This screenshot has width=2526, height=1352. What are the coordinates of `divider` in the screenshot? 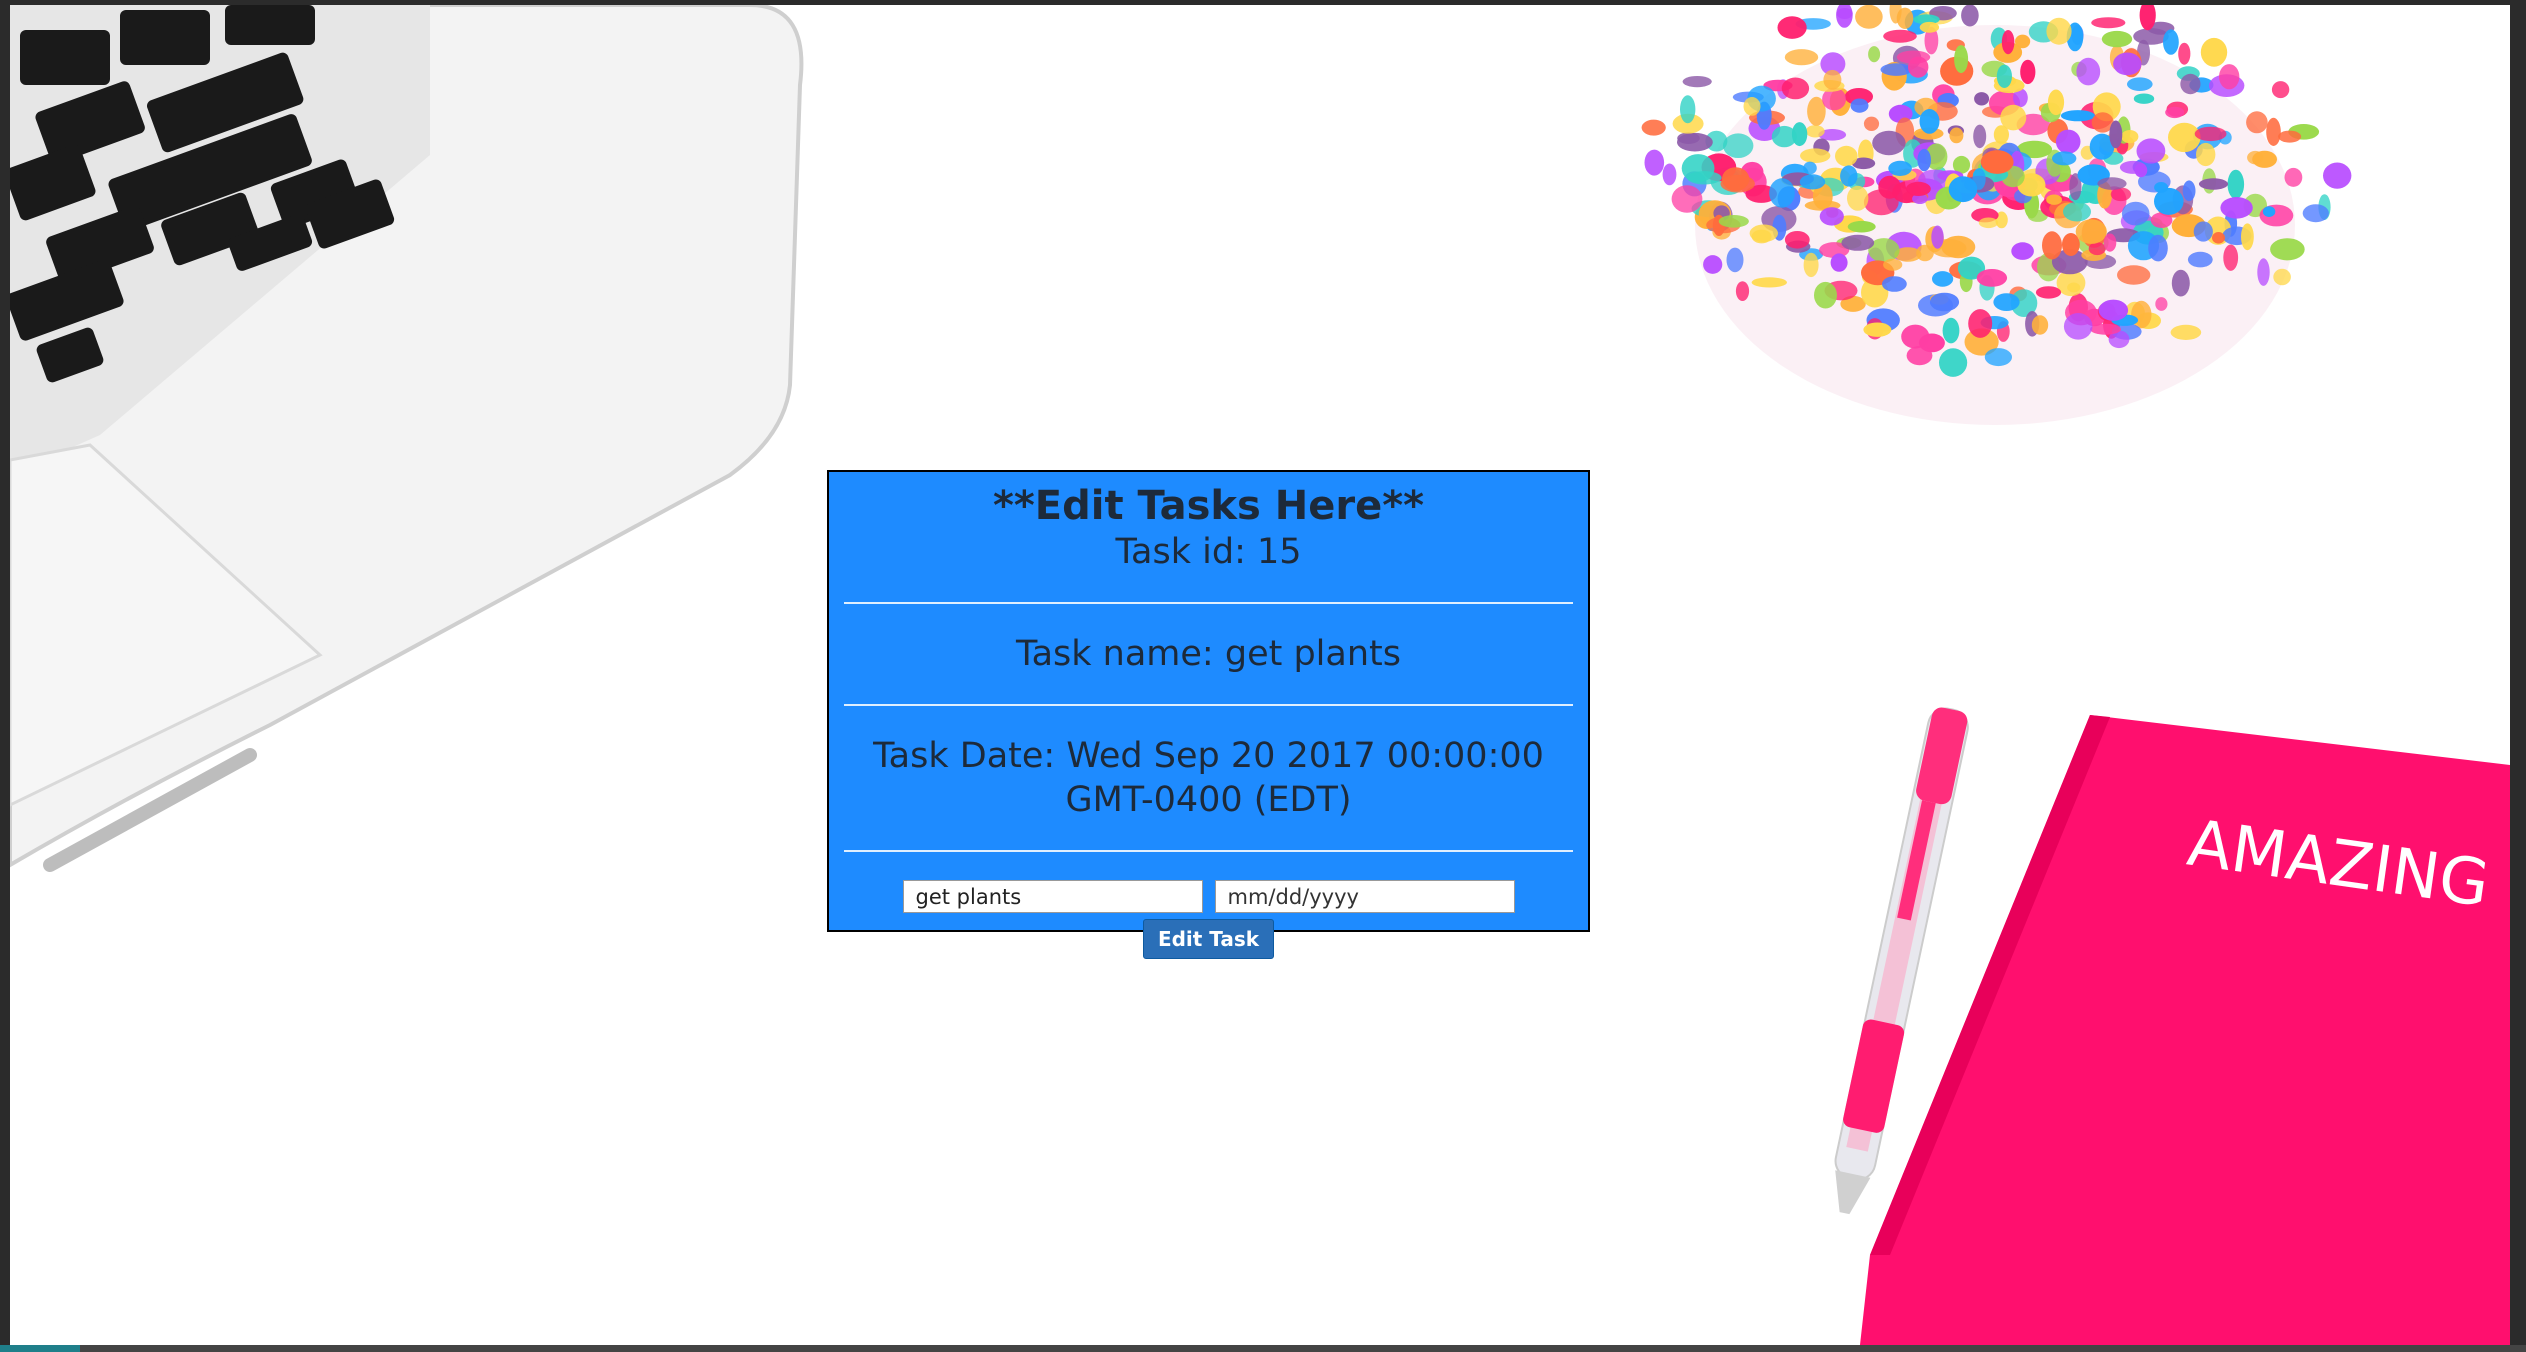 It's located at (1208, 705).